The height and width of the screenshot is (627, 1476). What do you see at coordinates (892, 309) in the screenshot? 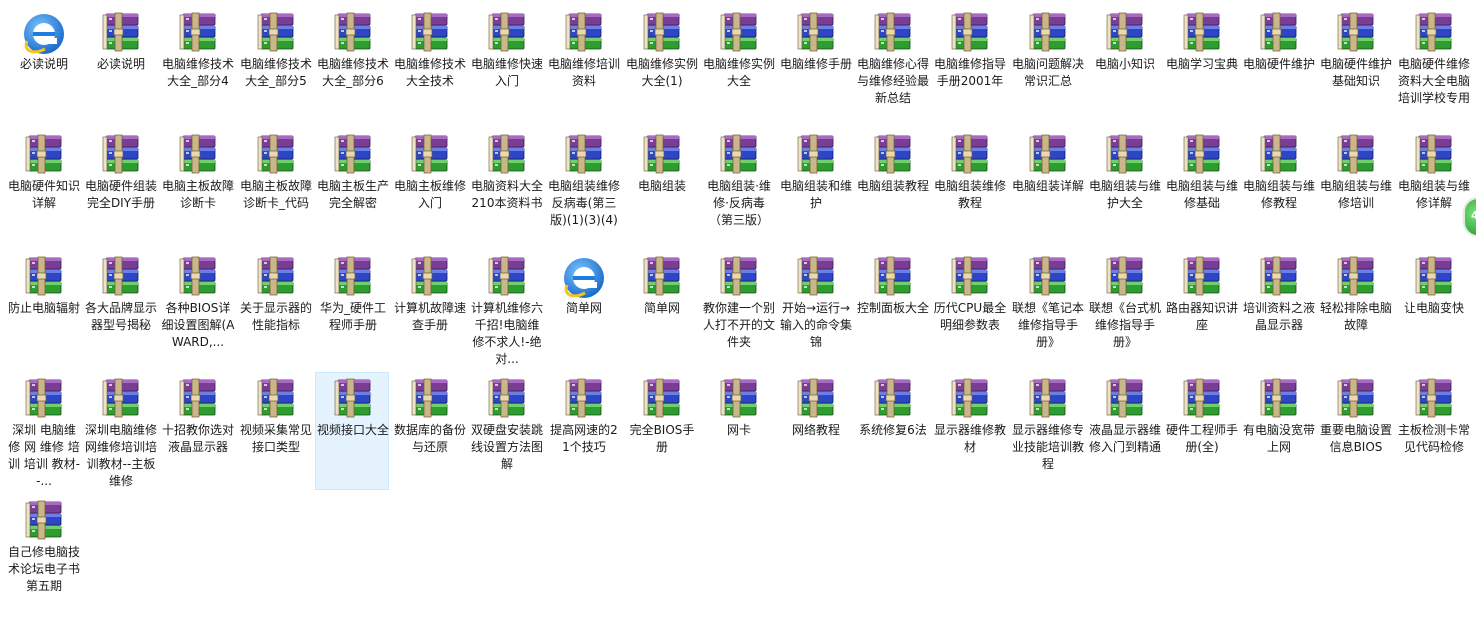
I see `file-item: 控制面板大全` at bounding box center [892, 309].